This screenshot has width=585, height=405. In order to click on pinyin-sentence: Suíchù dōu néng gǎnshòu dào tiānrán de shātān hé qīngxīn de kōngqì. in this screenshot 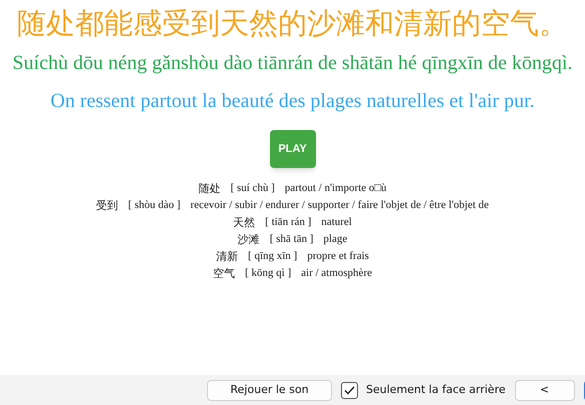, I will do `click(293, 63)`.